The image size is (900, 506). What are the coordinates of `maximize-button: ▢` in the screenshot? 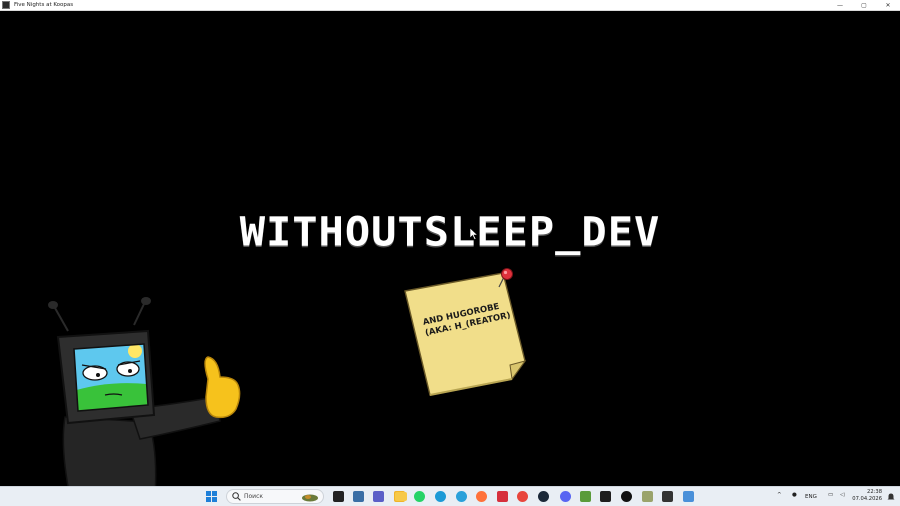 It's located at (864, 5).